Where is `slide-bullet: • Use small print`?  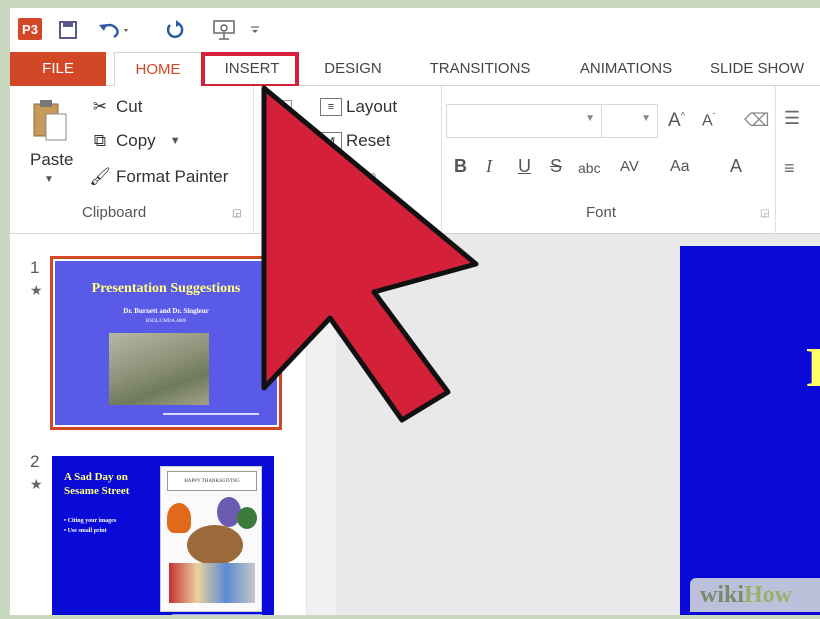
slide-bullet: • Use small print is located at coordinates (85, 531).